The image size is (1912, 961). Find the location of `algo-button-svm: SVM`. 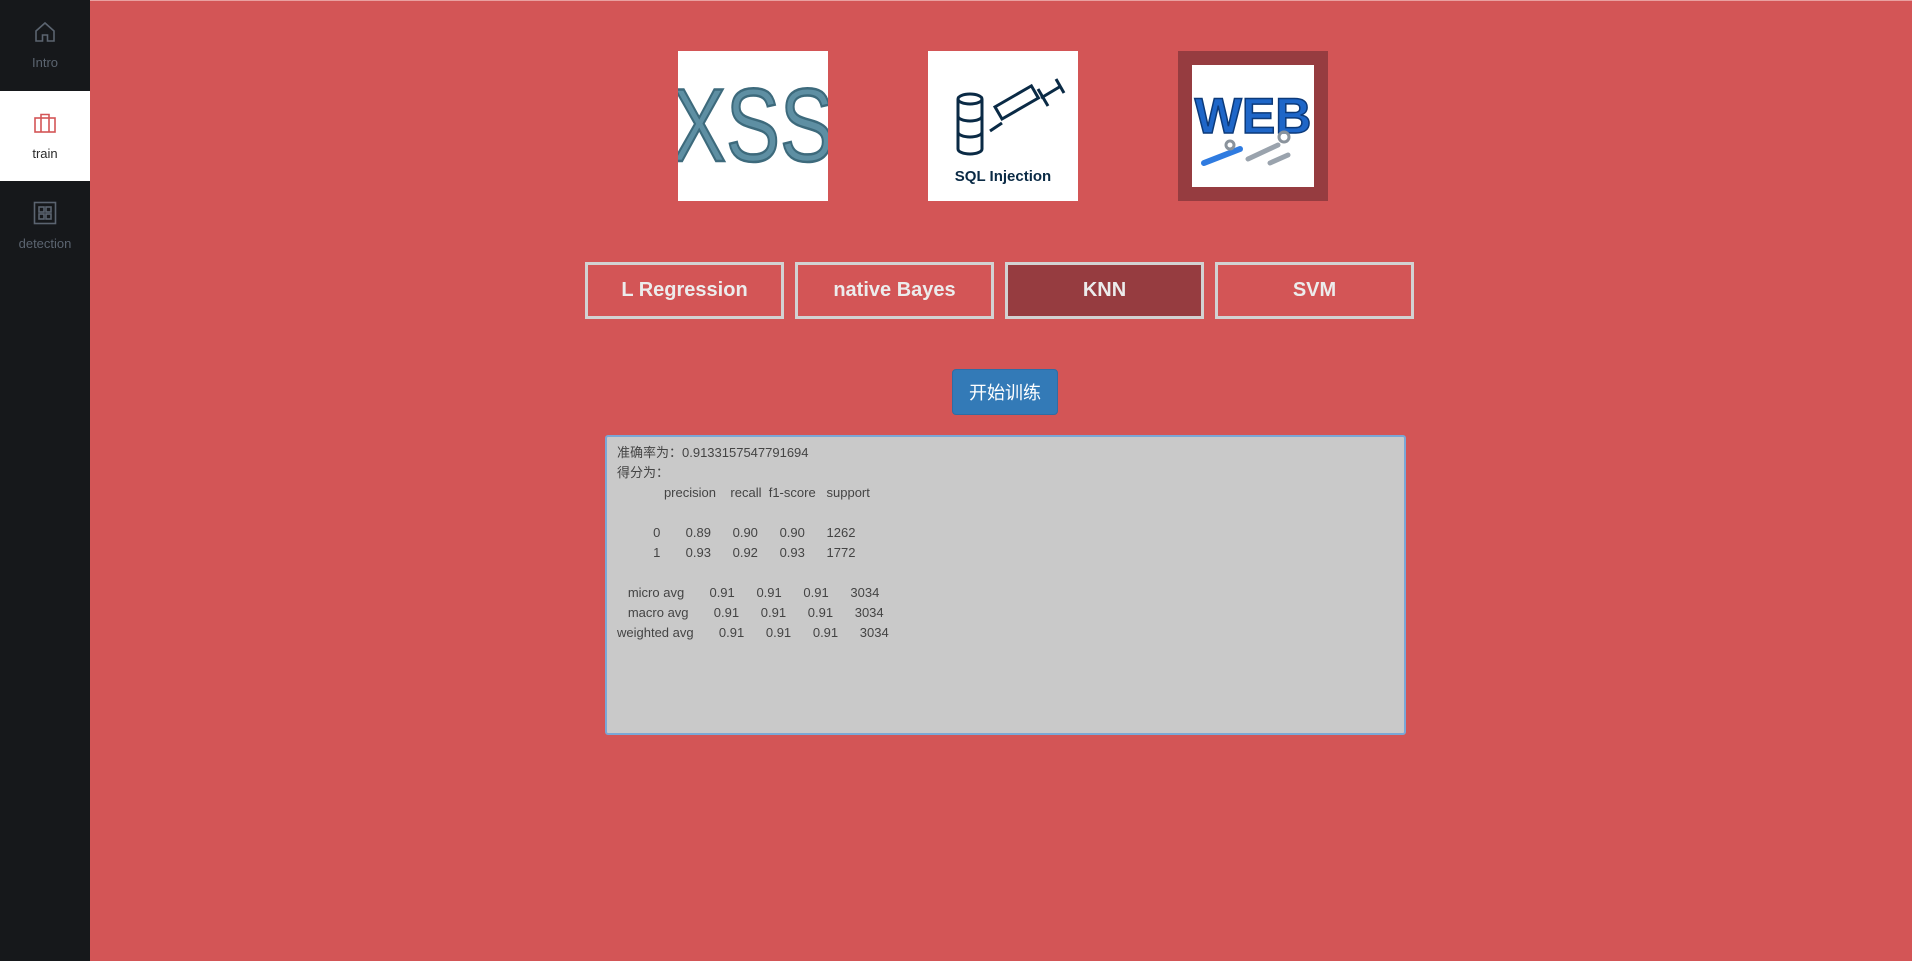

algo-button-svm: SVM is located at coordinates (1314, 290).